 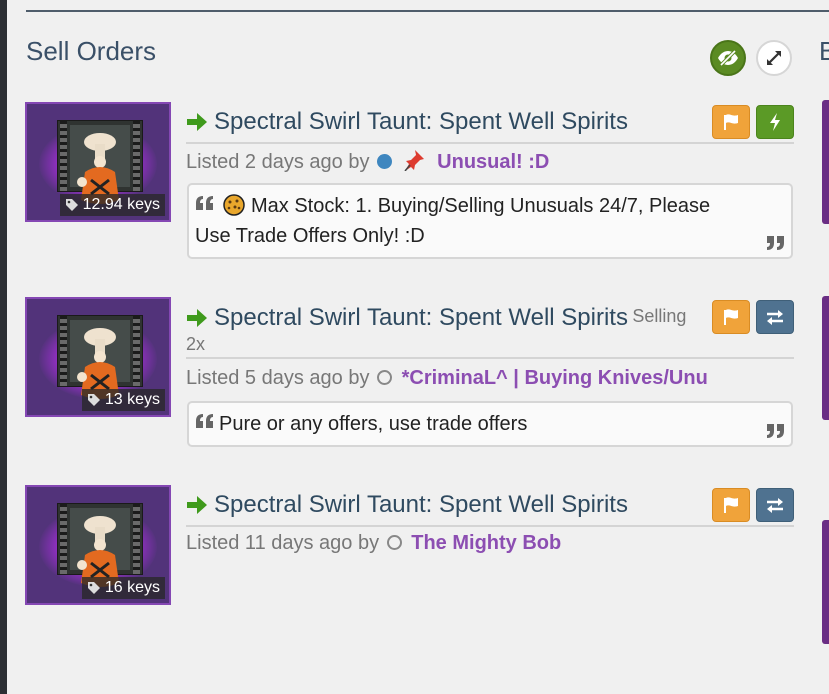 I want to click on price-tag: 12.94 keys, so click(x=112, y=205).